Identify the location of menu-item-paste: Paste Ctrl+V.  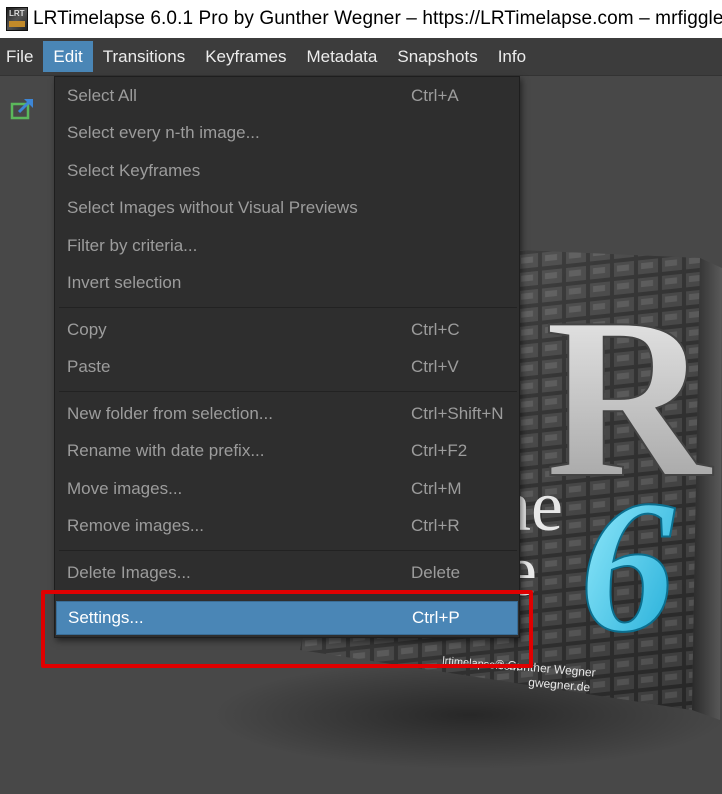
(287, 368).